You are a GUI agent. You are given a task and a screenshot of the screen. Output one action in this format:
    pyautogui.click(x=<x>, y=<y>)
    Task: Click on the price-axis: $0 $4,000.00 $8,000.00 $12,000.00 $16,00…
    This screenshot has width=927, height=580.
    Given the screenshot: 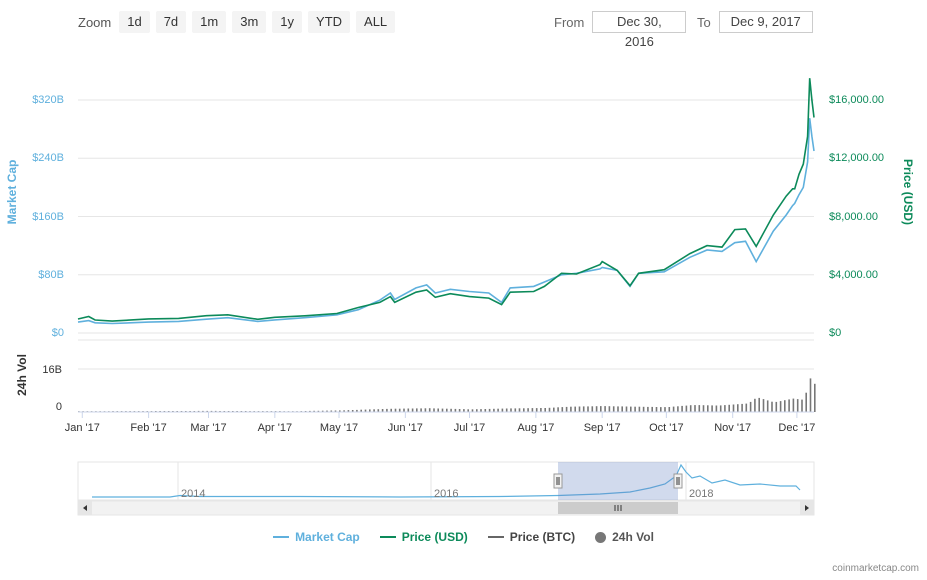 What is the action you would take?
    pyautogui.click(x=856, y=216)
    